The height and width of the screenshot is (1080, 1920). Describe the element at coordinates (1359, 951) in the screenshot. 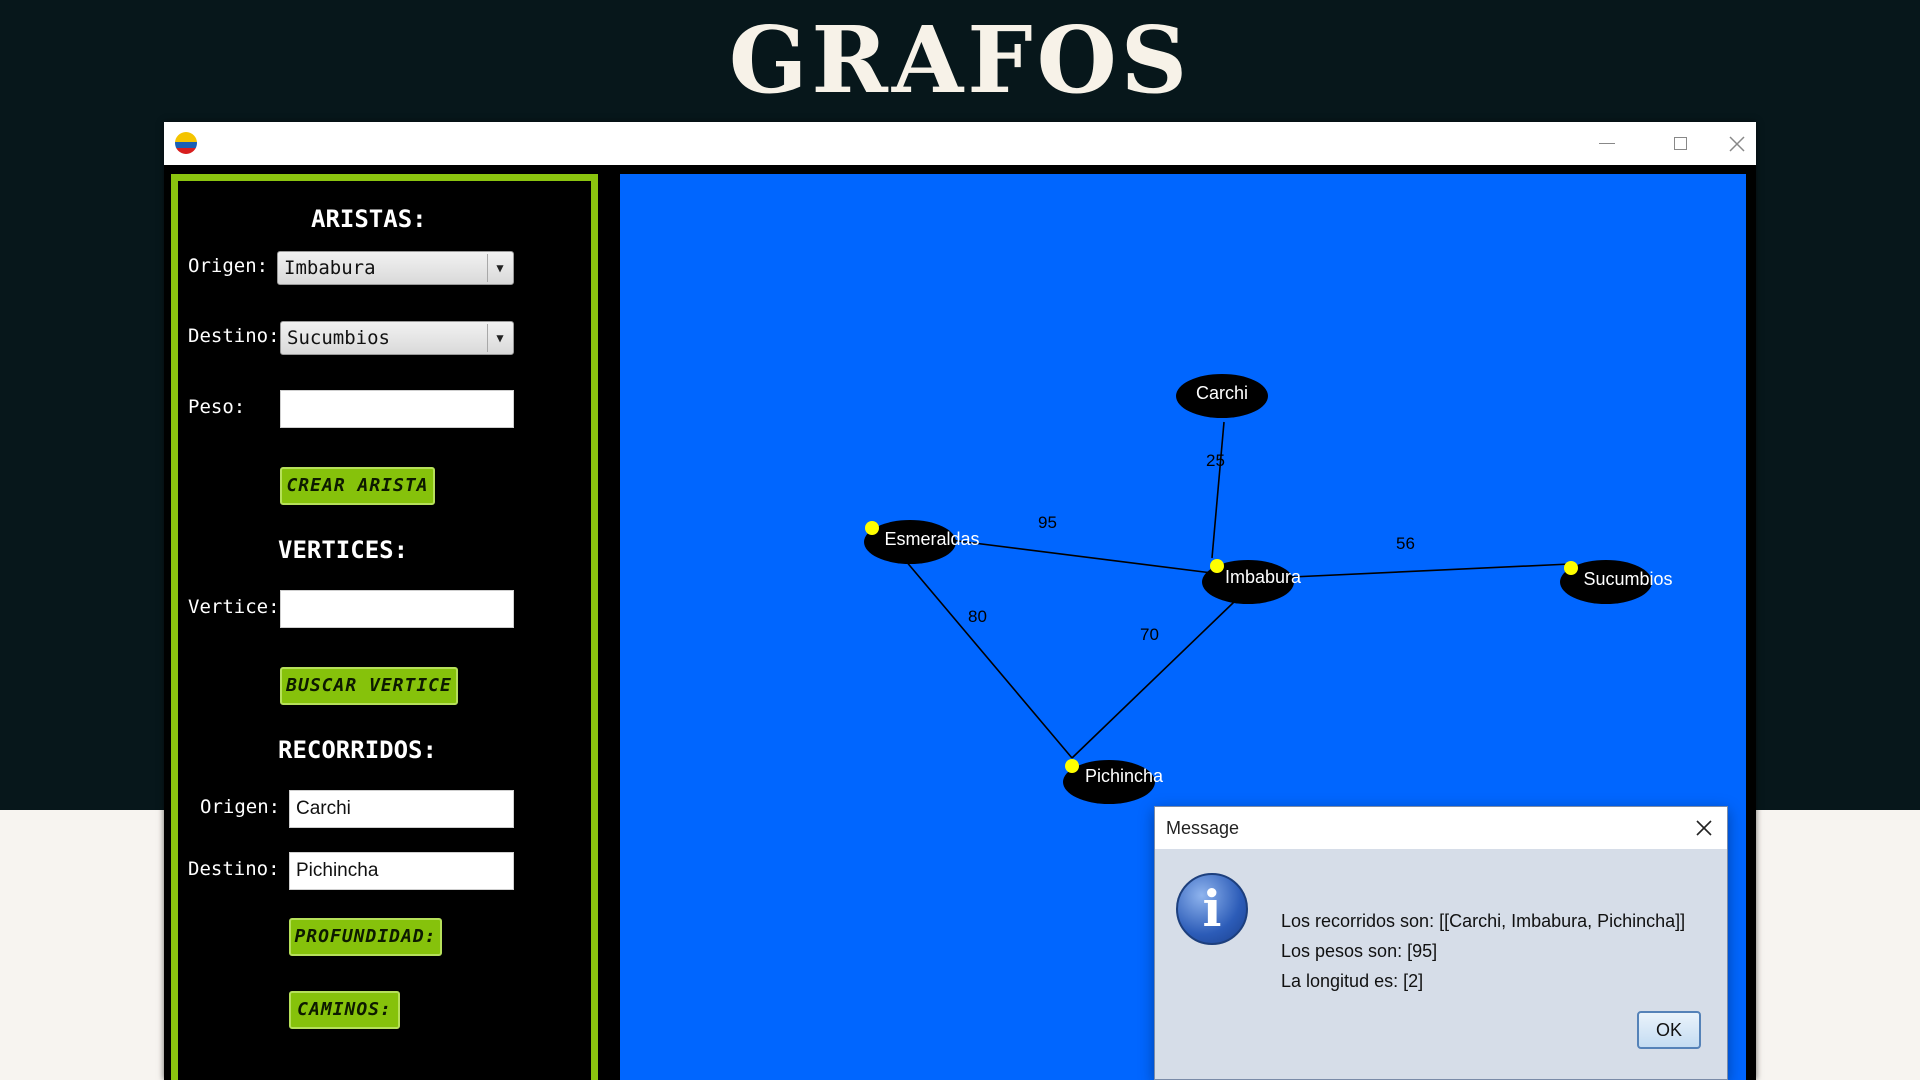

I see `dialog-message-line-2: Los pesos son: [95]` at that location.